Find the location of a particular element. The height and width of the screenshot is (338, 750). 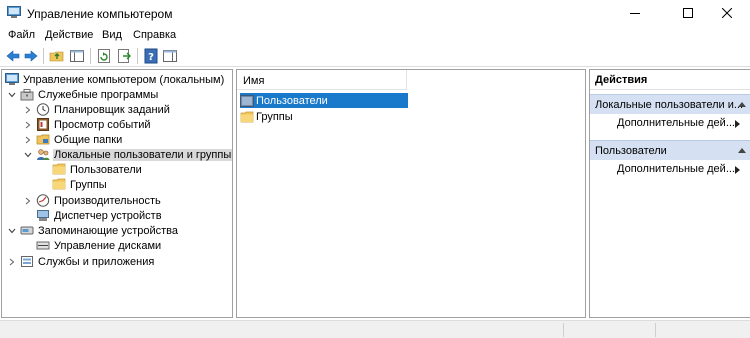

minimize-button is located at coordinates (635, 13).